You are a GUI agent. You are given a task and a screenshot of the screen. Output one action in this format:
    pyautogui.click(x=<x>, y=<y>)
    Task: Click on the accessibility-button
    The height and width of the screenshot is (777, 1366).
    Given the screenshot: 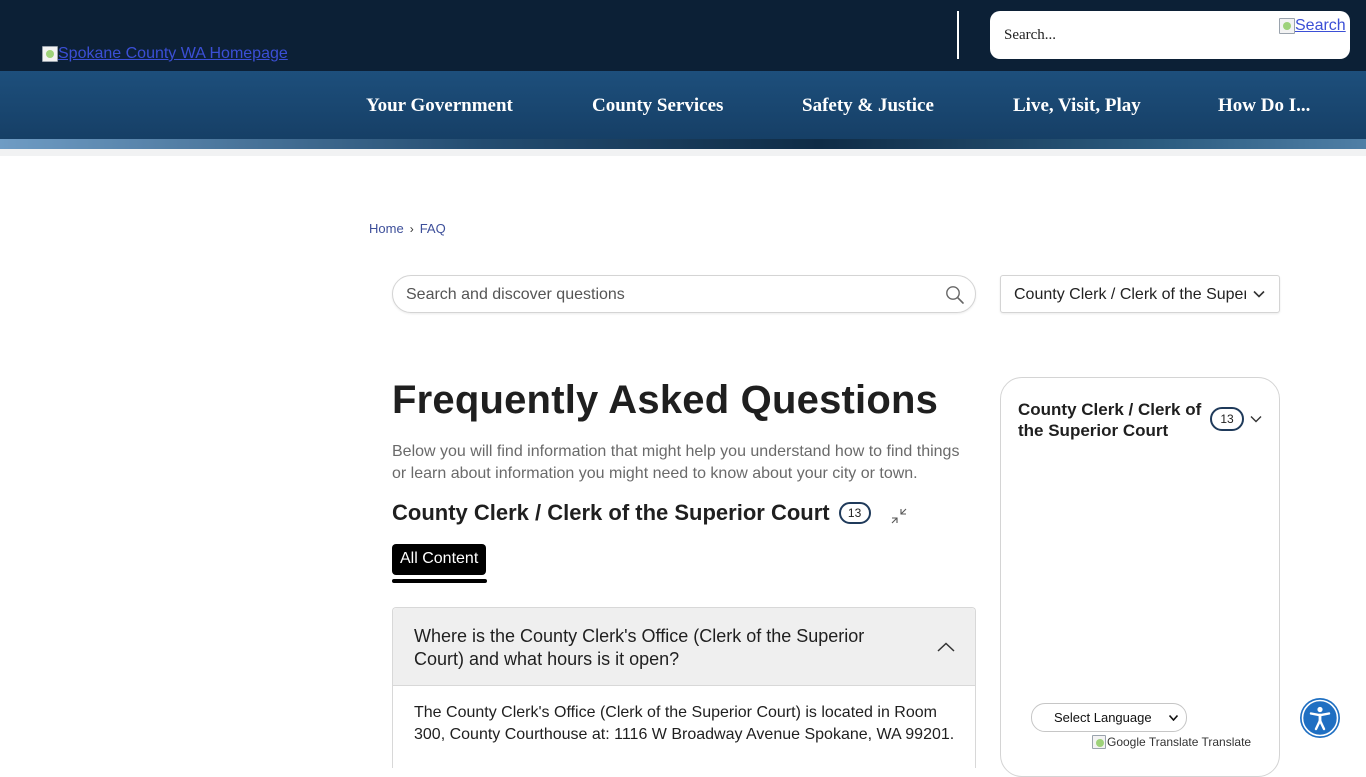 What is the action you would take?
    pyautogui.click(x=1320, y=718)
    